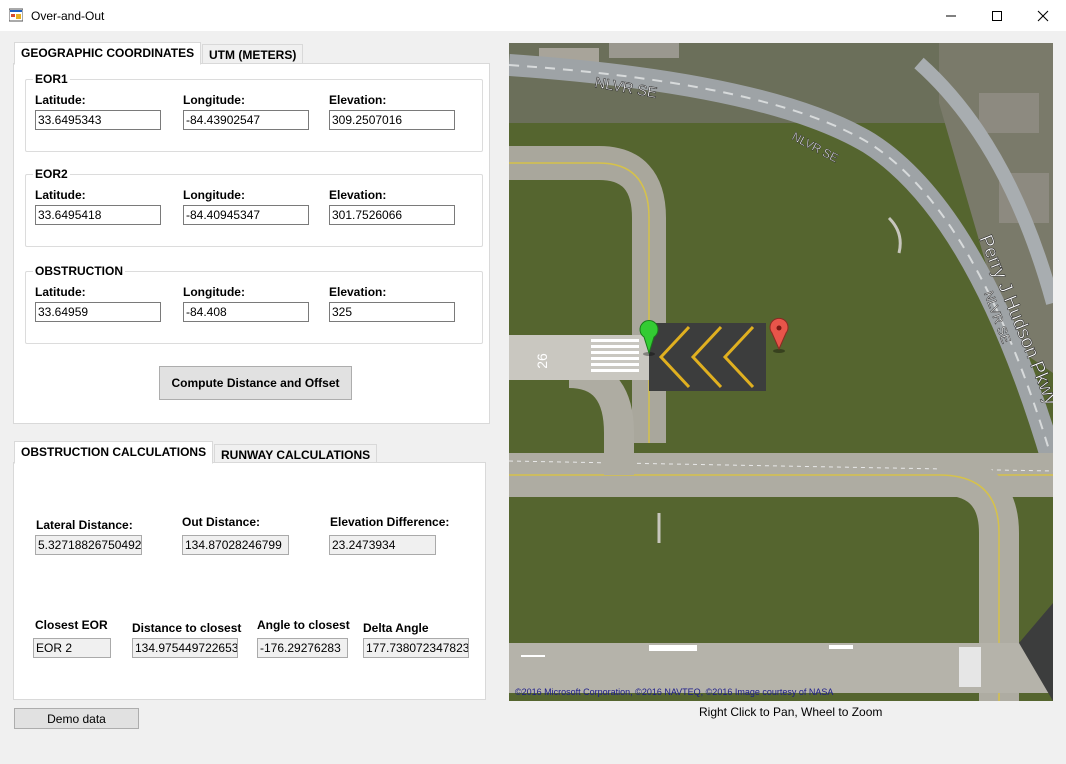  I want to click on tab-obstruction-calculations: OBSTRUCTION CALCULATIONS, so click(114, 452).